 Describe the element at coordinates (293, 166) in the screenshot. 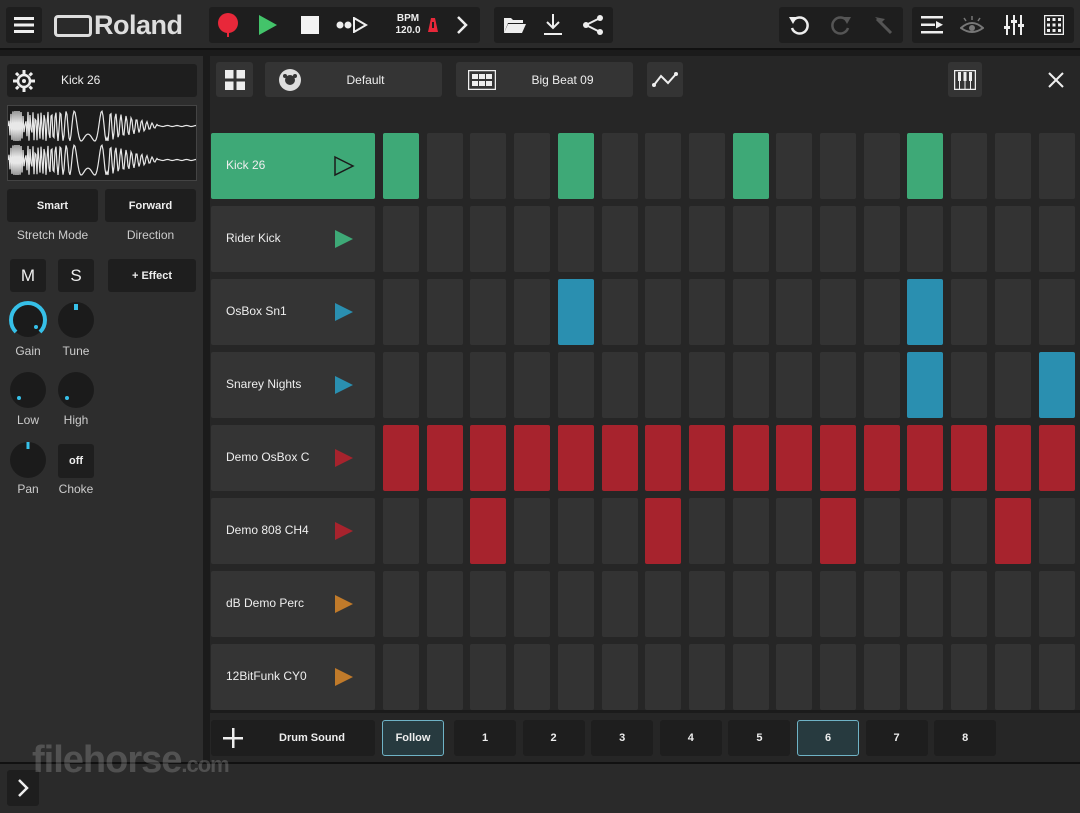

I see `track-row: Kick 26` at that location.